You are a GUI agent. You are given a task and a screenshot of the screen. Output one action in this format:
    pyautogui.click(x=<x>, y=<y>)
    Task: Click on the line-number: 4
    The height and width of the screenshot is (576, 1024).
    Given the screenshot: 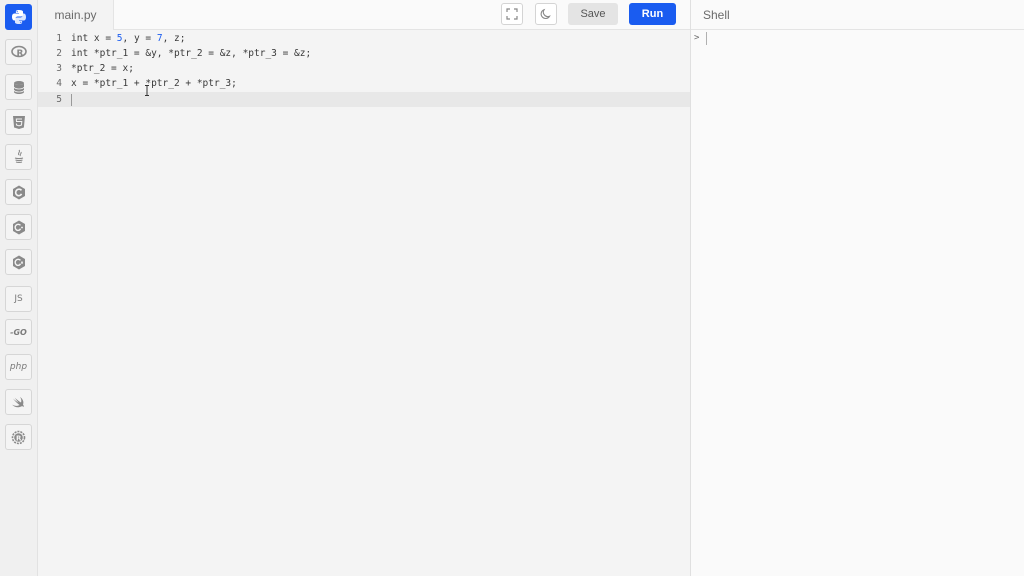 What is the action you would take?
    pyautogui.click(x=59, y=83)
    